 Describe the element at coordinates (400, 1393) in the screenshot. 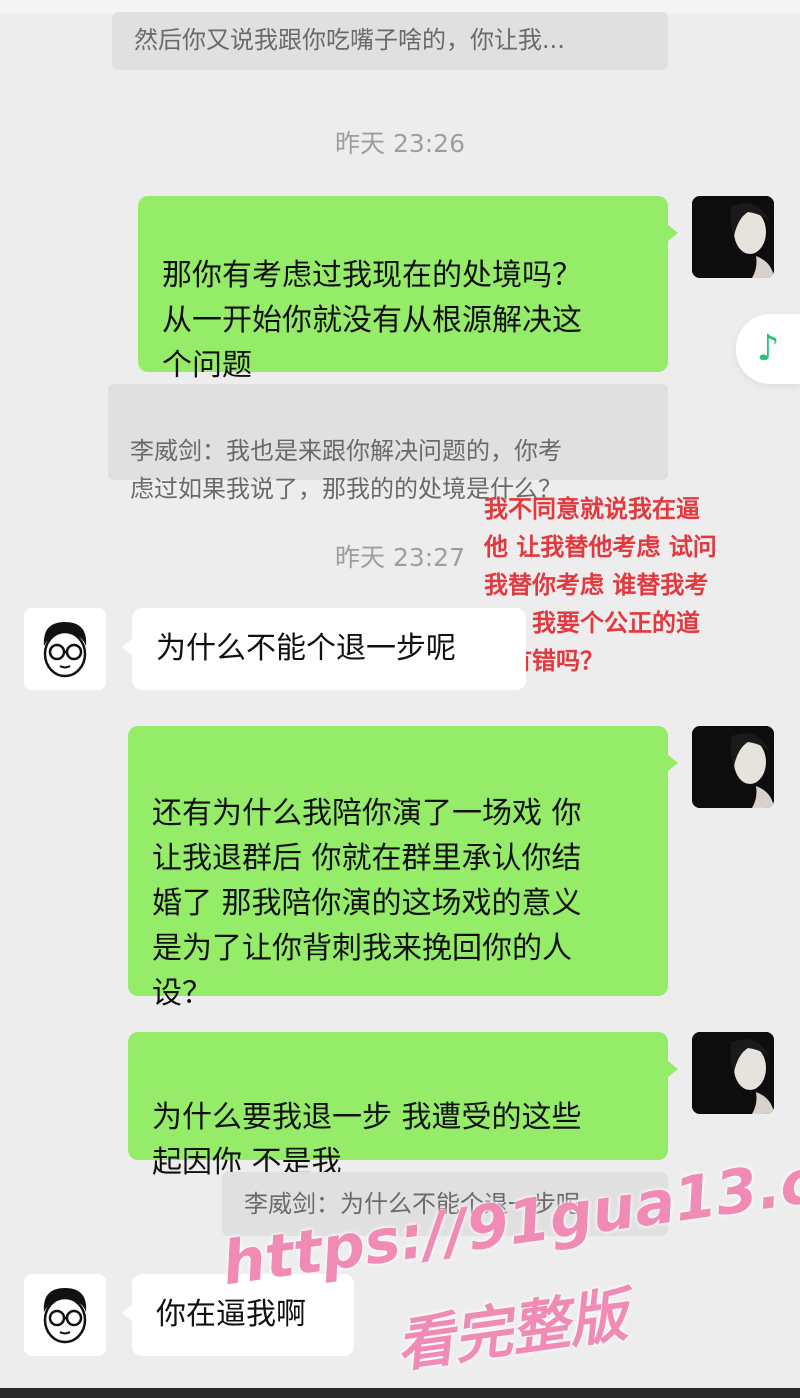

I see `bottom-edge` at that location.